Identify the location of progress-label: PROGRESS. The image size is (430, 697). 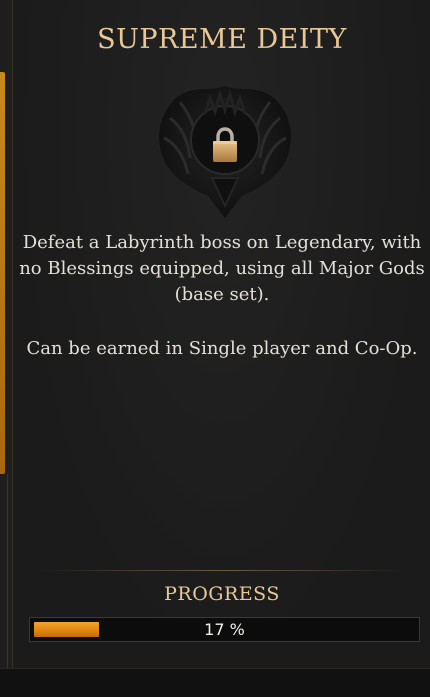
(222, 594).